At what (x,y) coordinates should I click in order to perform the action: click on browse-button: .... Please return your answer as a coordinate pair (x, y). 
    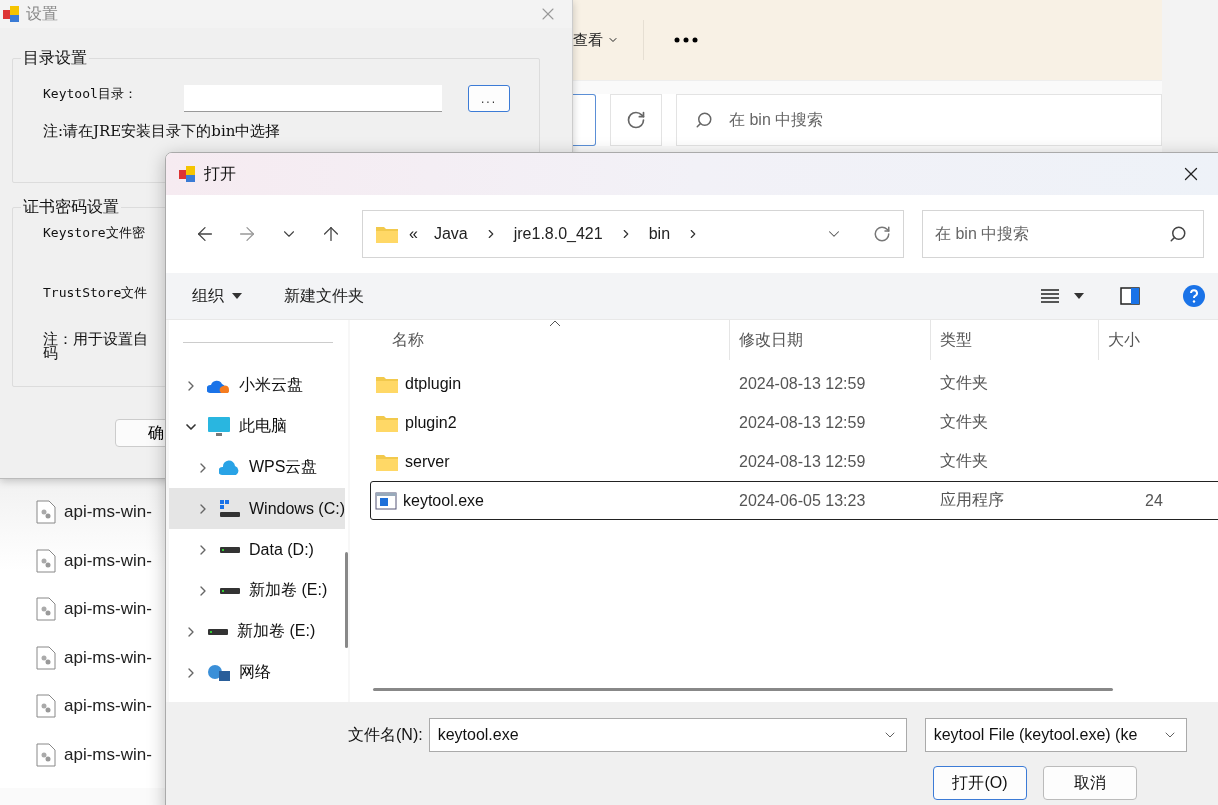
    Looking at the image, I should click on (489, 98).